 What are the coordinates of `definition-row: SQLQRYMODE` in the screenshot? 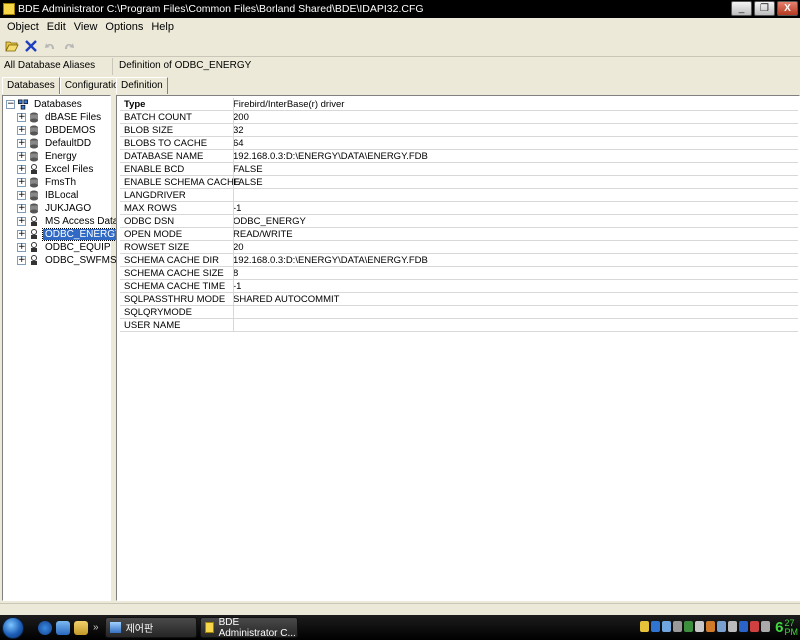 It's located at (459, 312).